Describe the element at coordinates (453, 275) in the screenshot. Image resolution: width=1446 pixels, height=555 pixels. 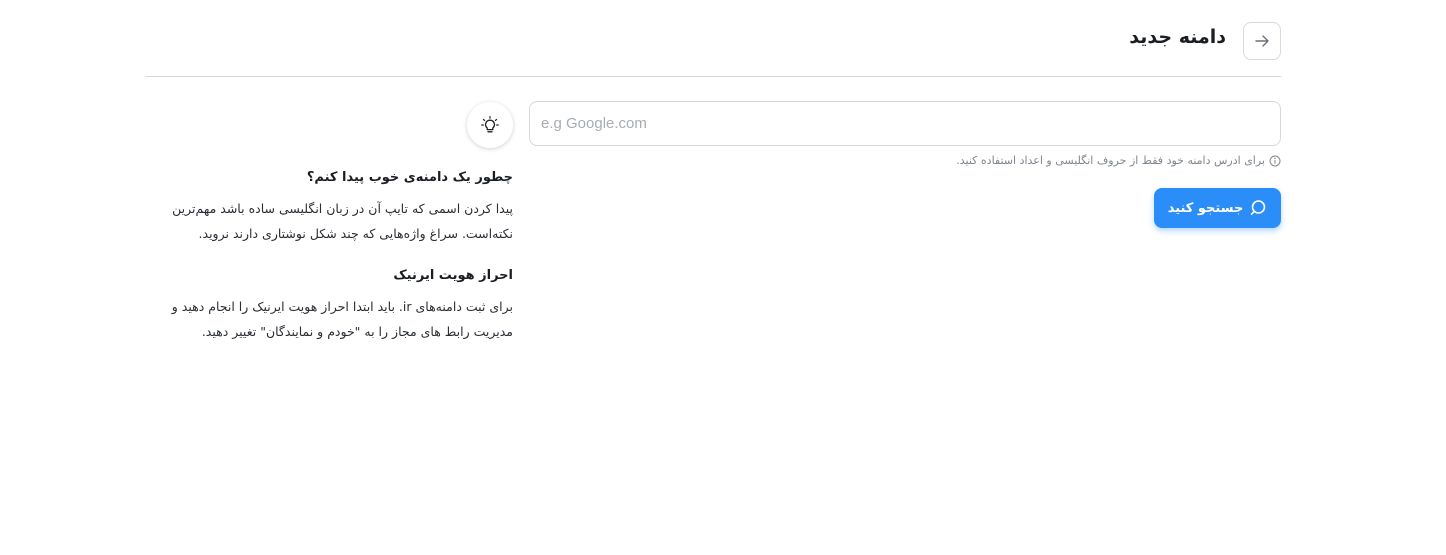
I see `tip-title-irnic: احراز هویت ایرنیک` at that location.